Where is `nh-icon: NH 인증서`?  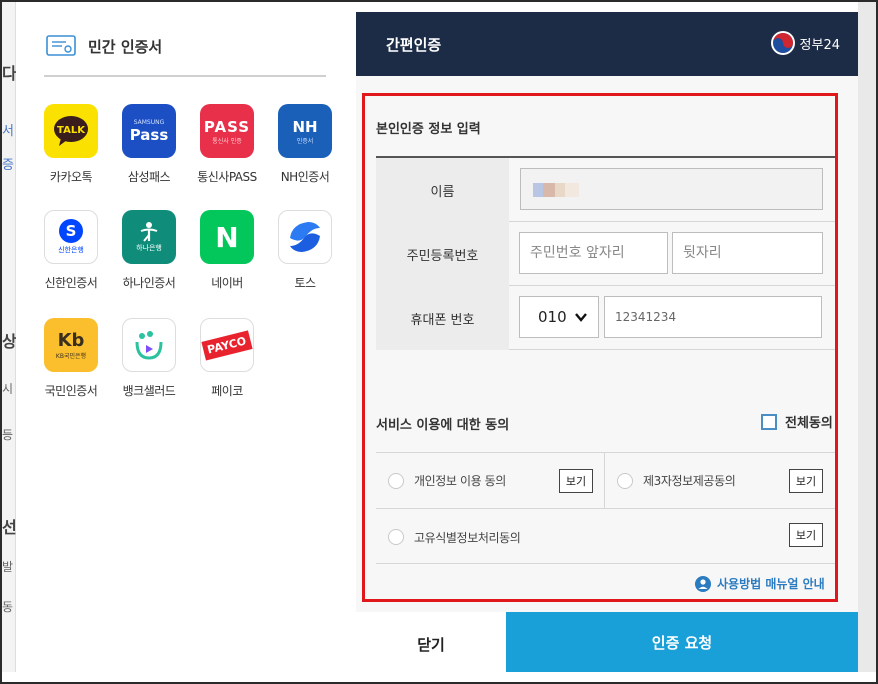
nh-icon: NH 인증서 is located at coordinates (305, 131).